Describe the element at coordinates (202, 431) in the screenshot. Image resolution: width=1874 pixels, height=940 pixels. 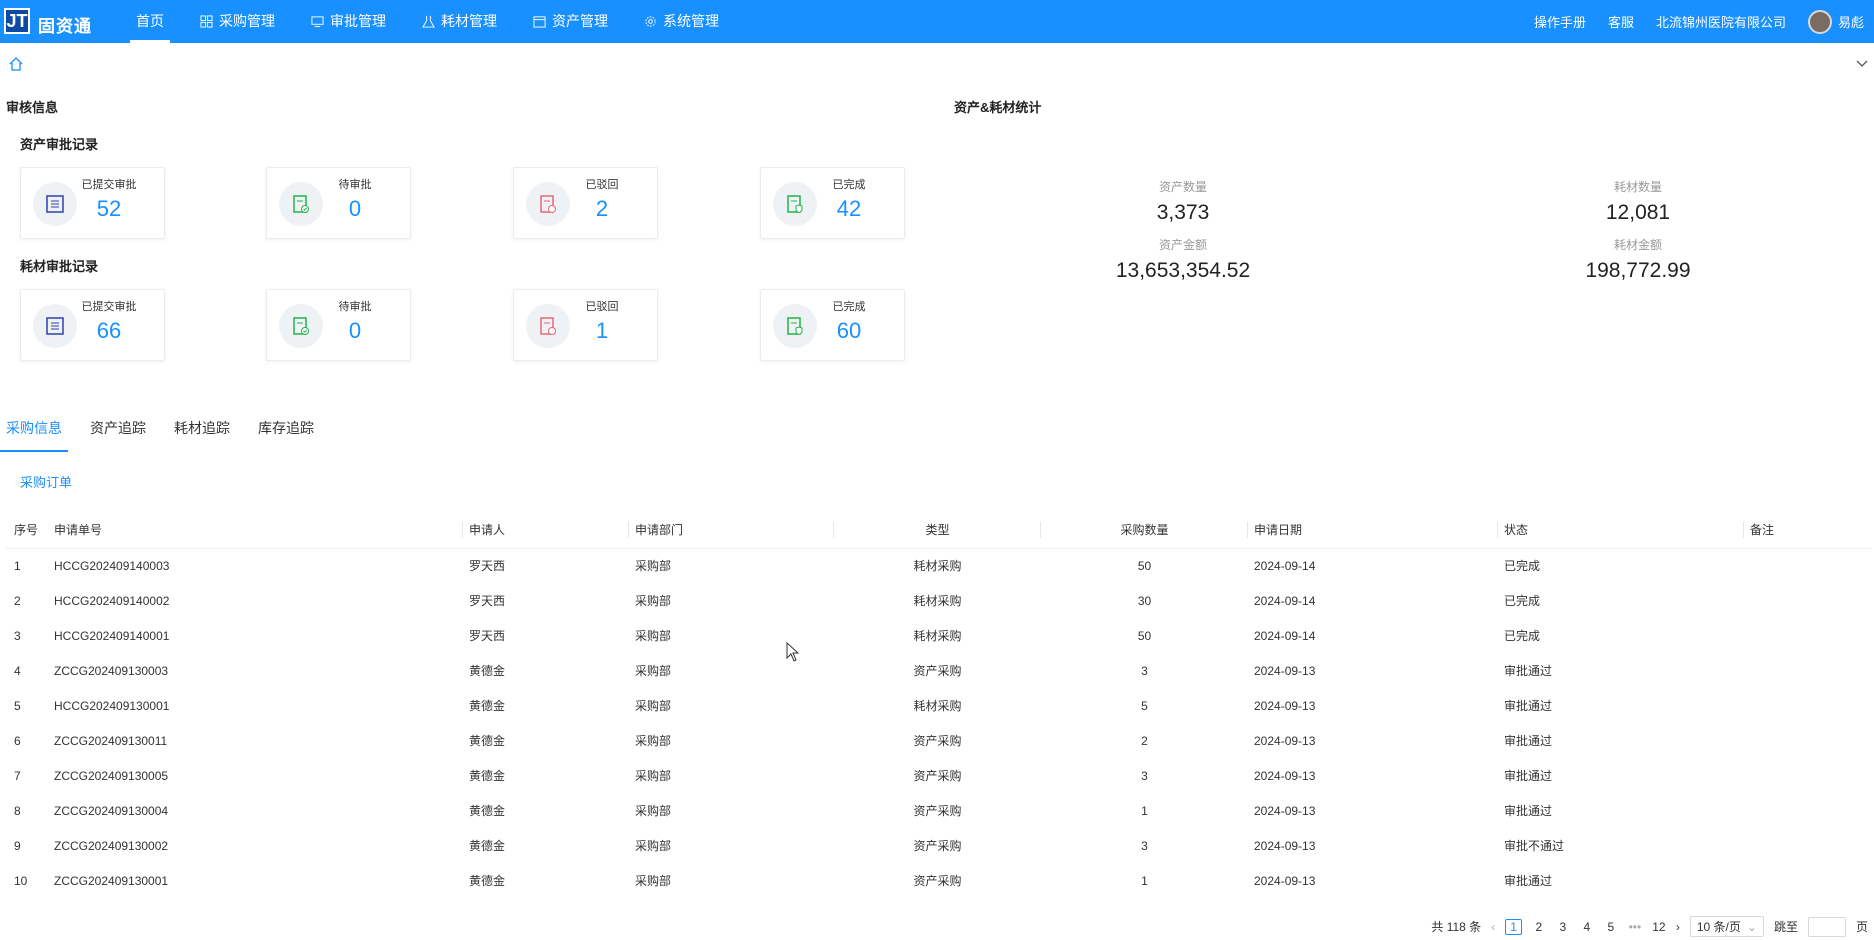
I see `tab-consumable-tracking: 耗材追踪` at that location.